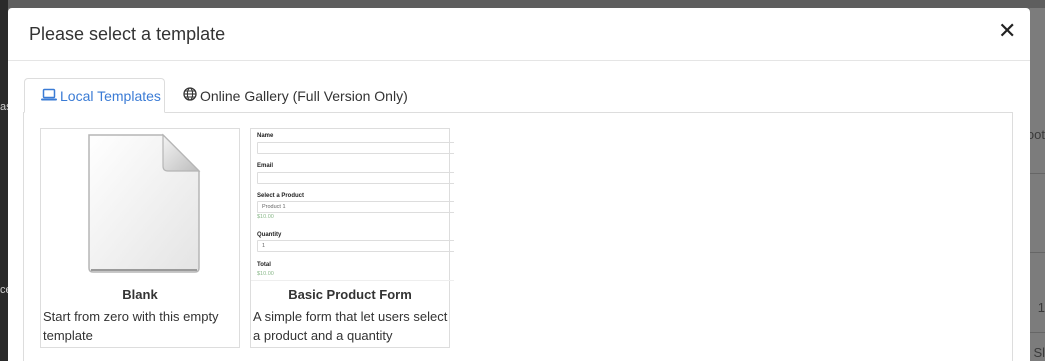  What do you see at coordinates (1039, 352) in the screenshot?
I see `backdrop-right-text: Sl` at bounding box center [1039, 352].